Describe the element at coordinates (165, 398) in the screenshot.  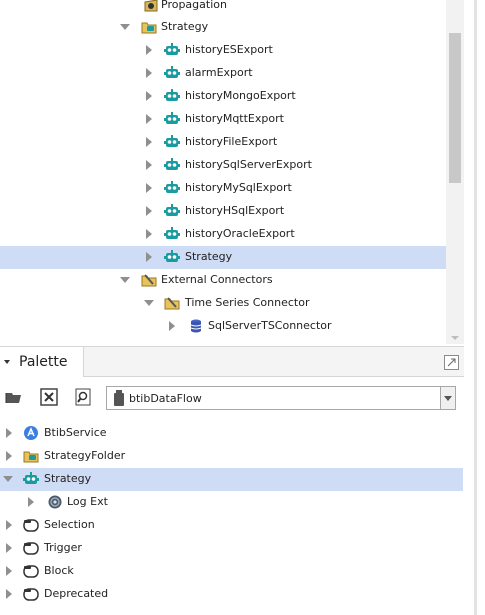
I see `module-select-value: btibDataFlow` at that location.